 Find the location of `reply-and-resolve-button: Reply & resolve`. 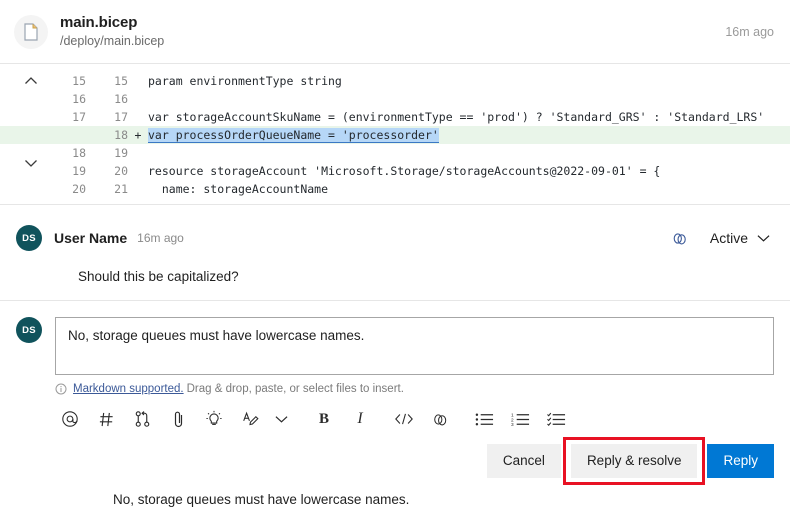

reply-and-resolve-button: Reply & resolve is located at coordinates (634, 461).